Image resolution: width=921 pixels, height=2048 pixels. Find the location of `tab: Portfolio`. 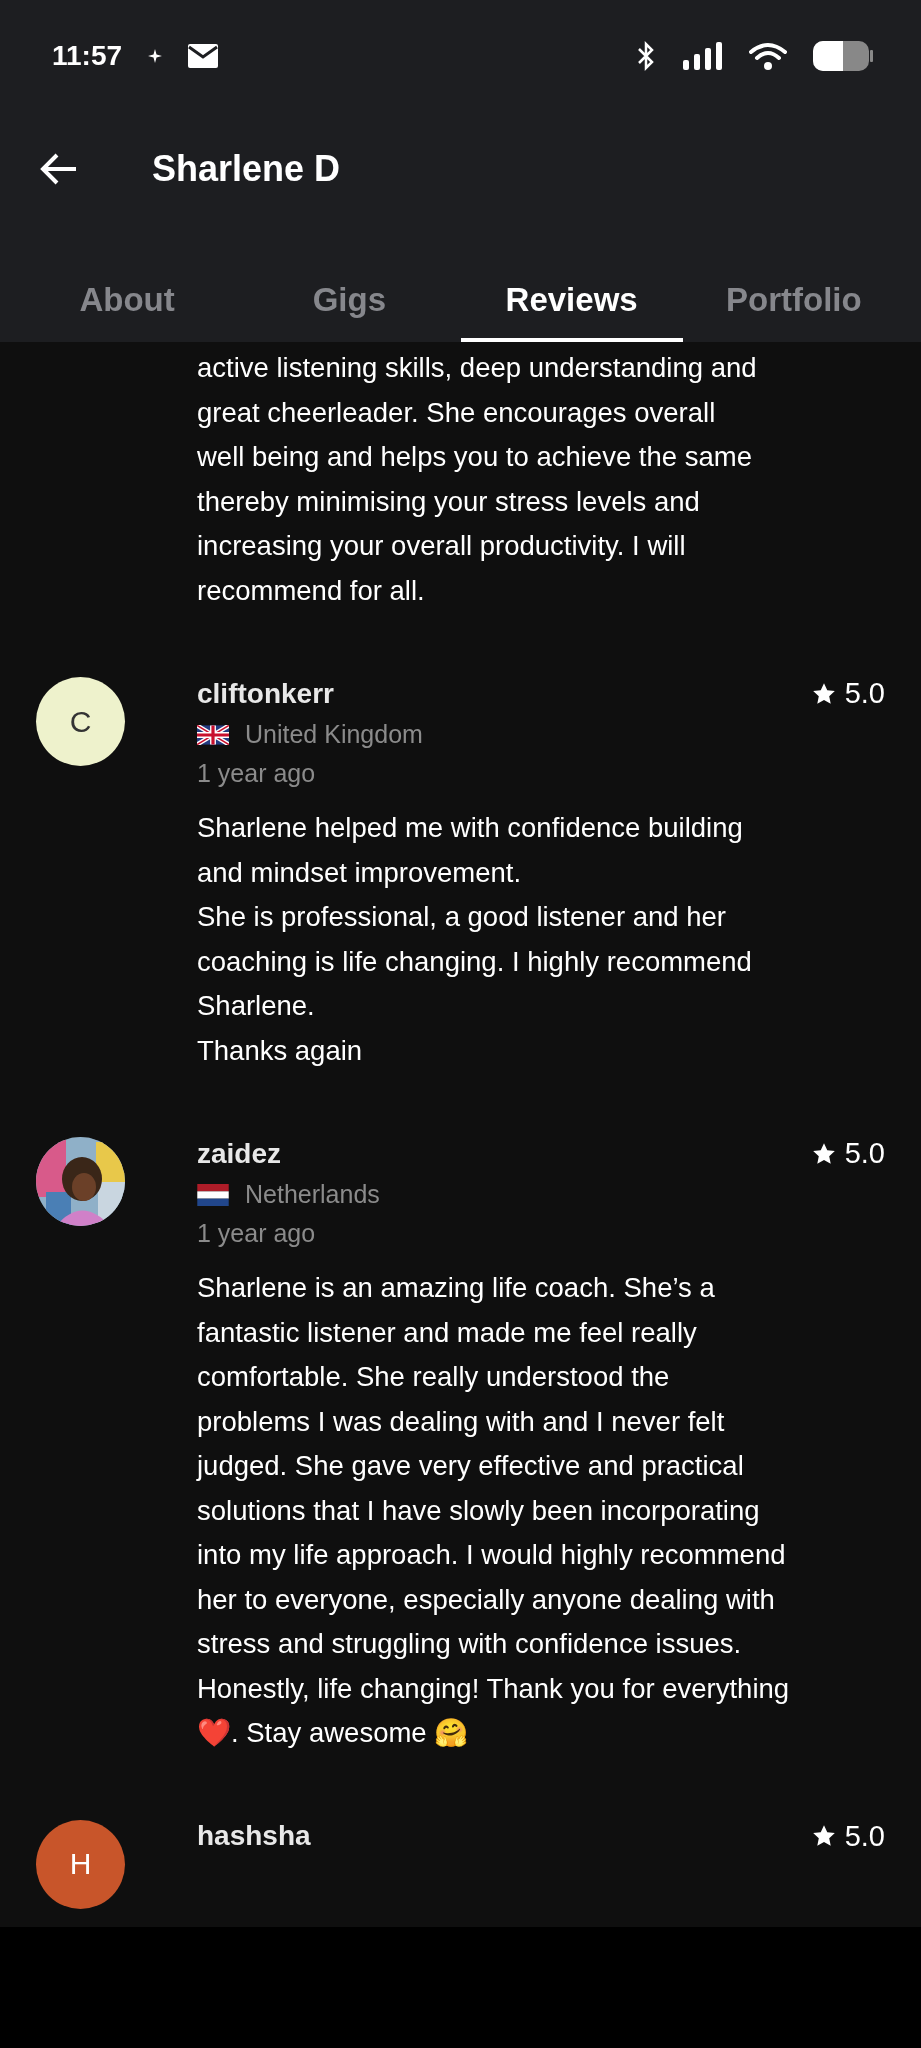

tab: Portfolio is located at coordinates (793, 302).